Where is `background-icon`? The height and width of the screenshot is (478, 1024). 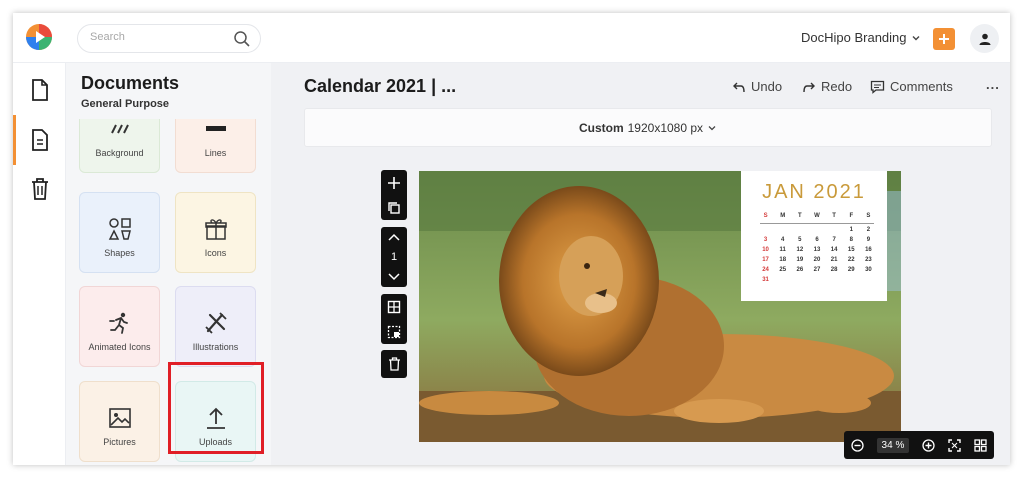
background-icon is located at coordinates (120, 130).